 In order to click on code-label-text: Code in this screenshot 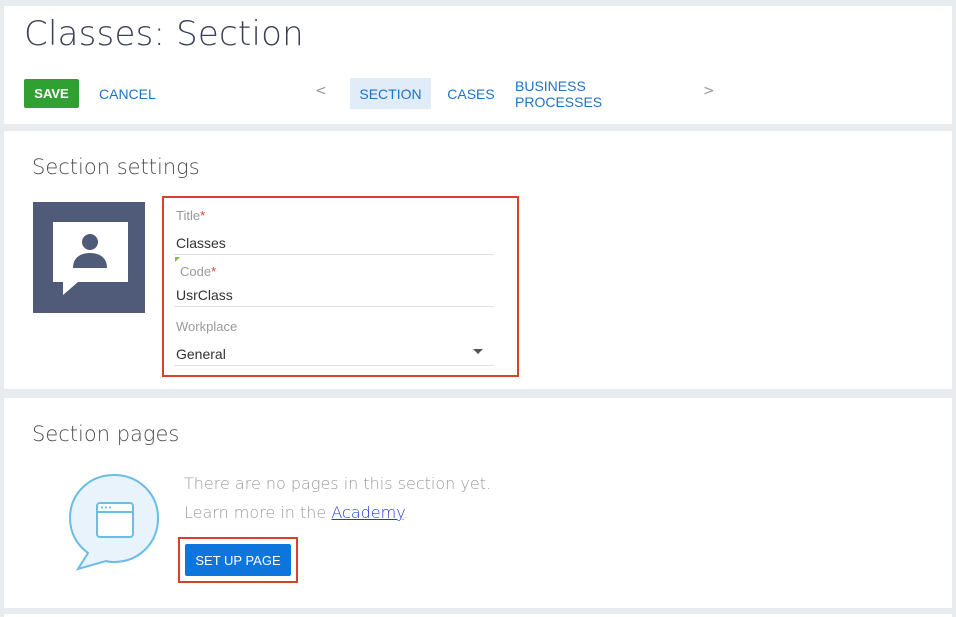, I will do `click(196, 271)`.